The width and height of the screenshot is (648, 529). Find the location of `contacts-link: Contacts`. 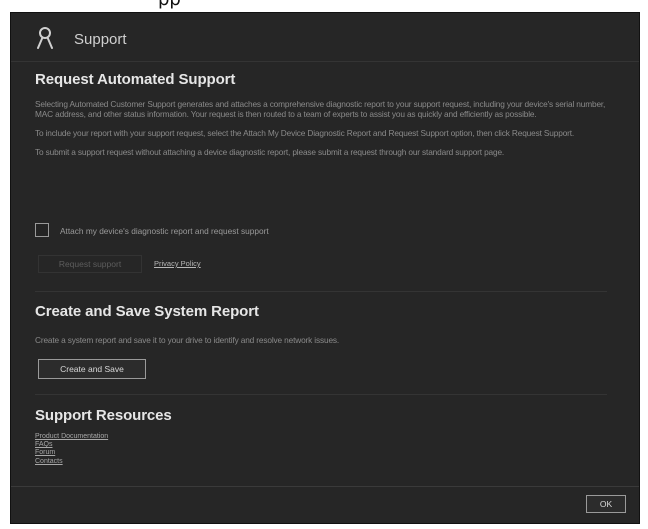

contacts-link: Contacts is located at coordinates (71, 462).